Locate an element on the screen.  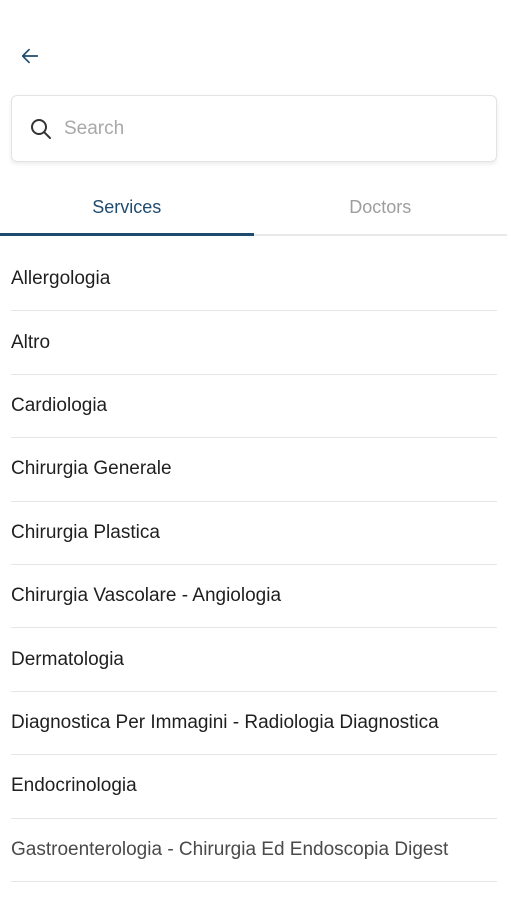
list-item: Endocrinologia is located at coordinates (254, 787).